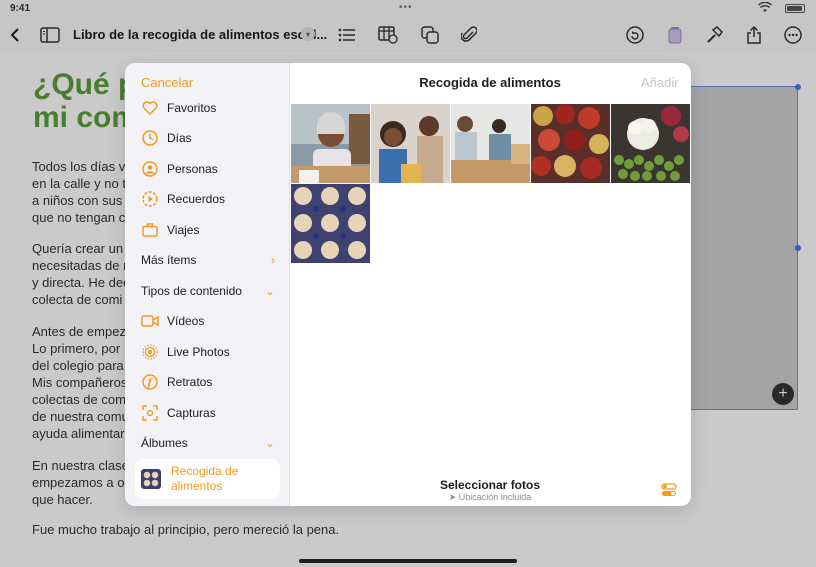 This screenshot has height=567, width=816. Describe the element at coordinates (150, 108) in the screenshot. I see `heart-icon` at that location.